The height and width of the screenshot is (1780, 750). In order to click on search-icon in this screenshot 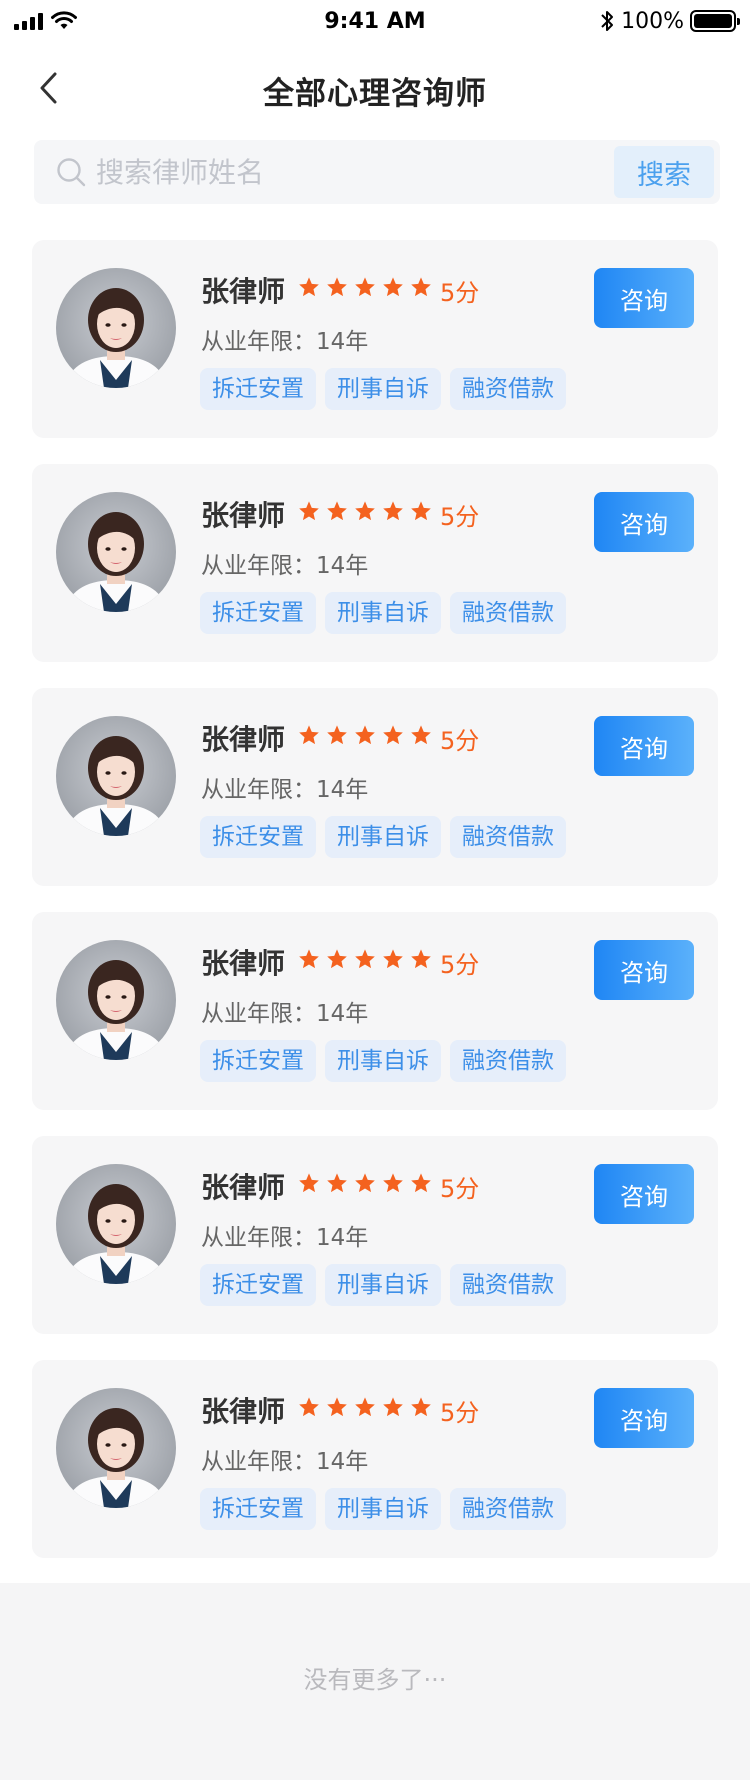, I will do `click(71, 172)`.